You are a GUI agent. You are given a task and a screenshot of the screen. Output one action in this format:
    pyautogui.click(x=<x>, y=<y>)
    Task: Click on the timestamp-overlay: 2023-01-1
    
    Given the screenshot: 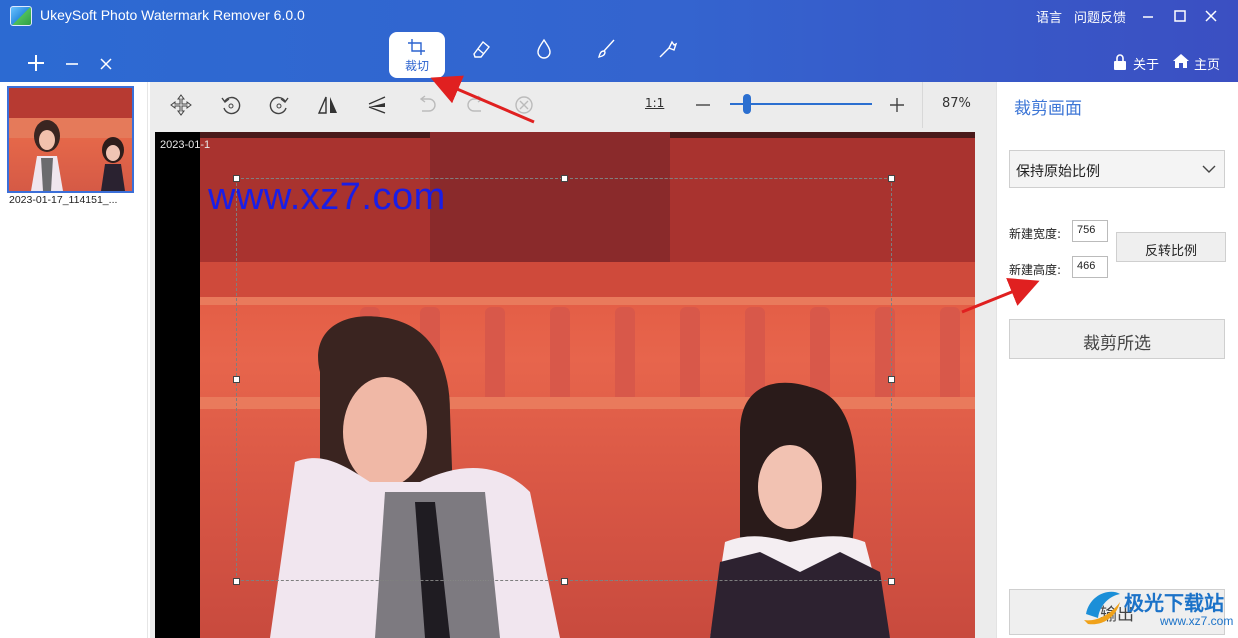 What is the action you would take?
    pyautogui.click(x=185, y=145)
    